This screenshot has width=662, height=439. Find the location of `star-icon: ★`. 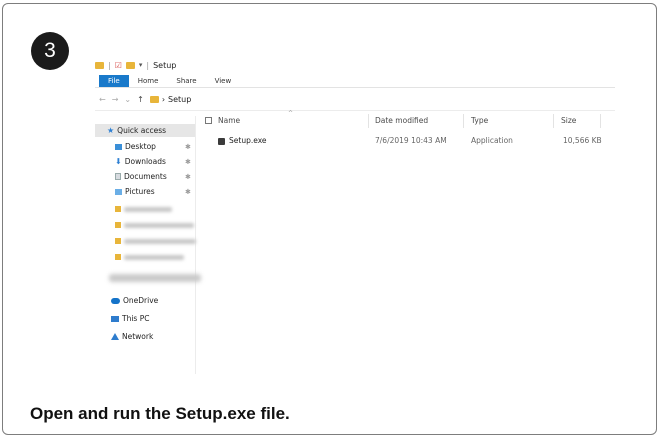

star-icon: ★ is located at coordinates (111, 130).